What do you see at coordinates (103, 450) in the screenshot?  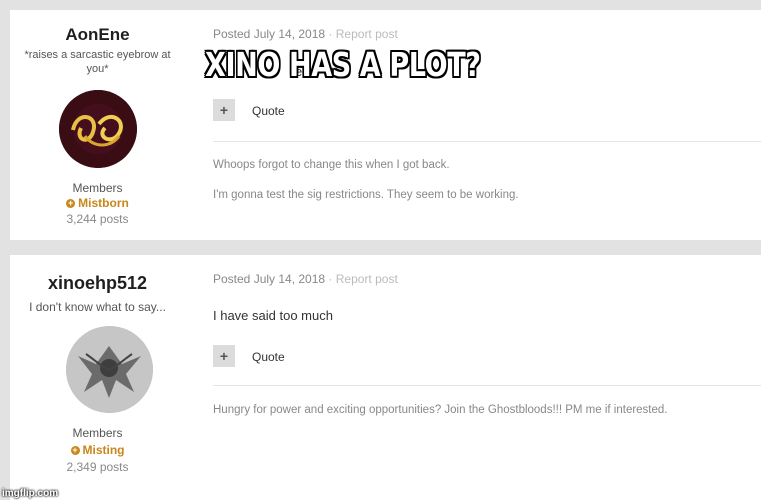 I see `rank-label: Misting` at bounding box center [103, 450].